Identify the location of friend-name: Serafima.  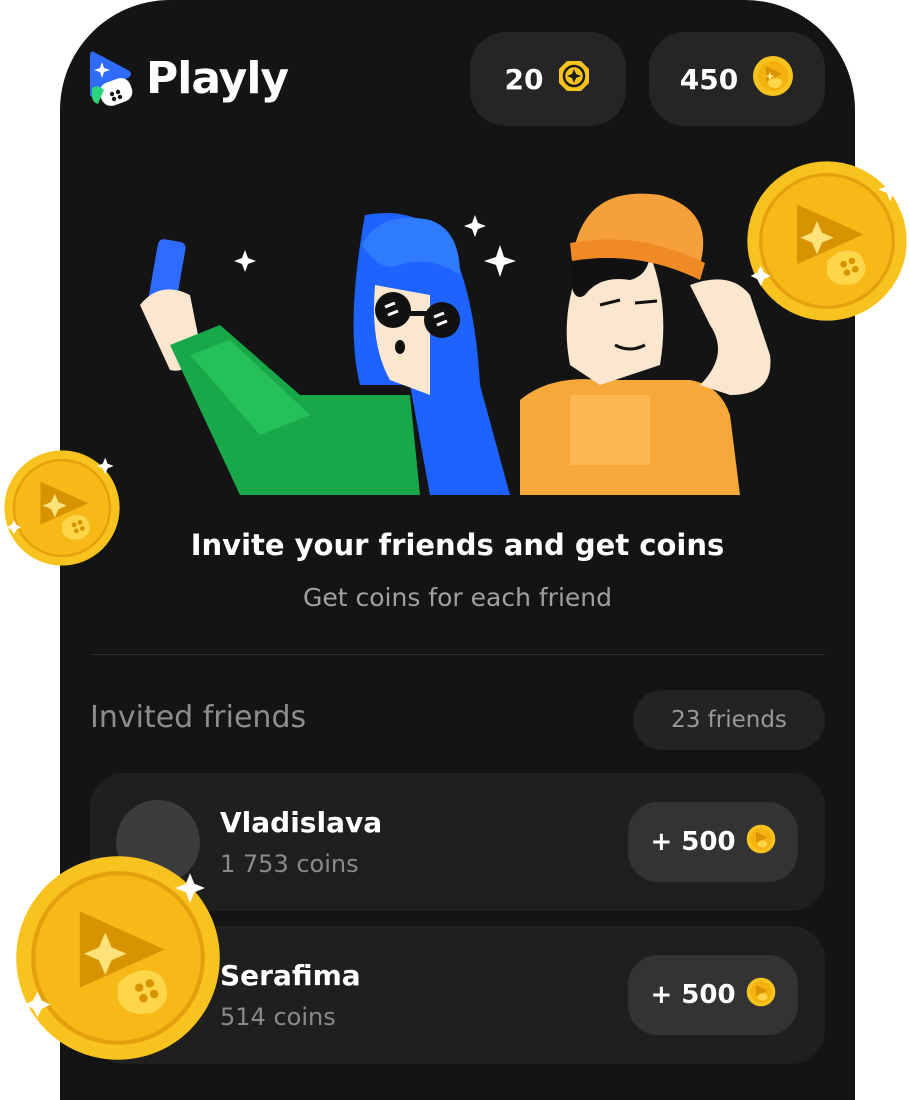
(290, 975).